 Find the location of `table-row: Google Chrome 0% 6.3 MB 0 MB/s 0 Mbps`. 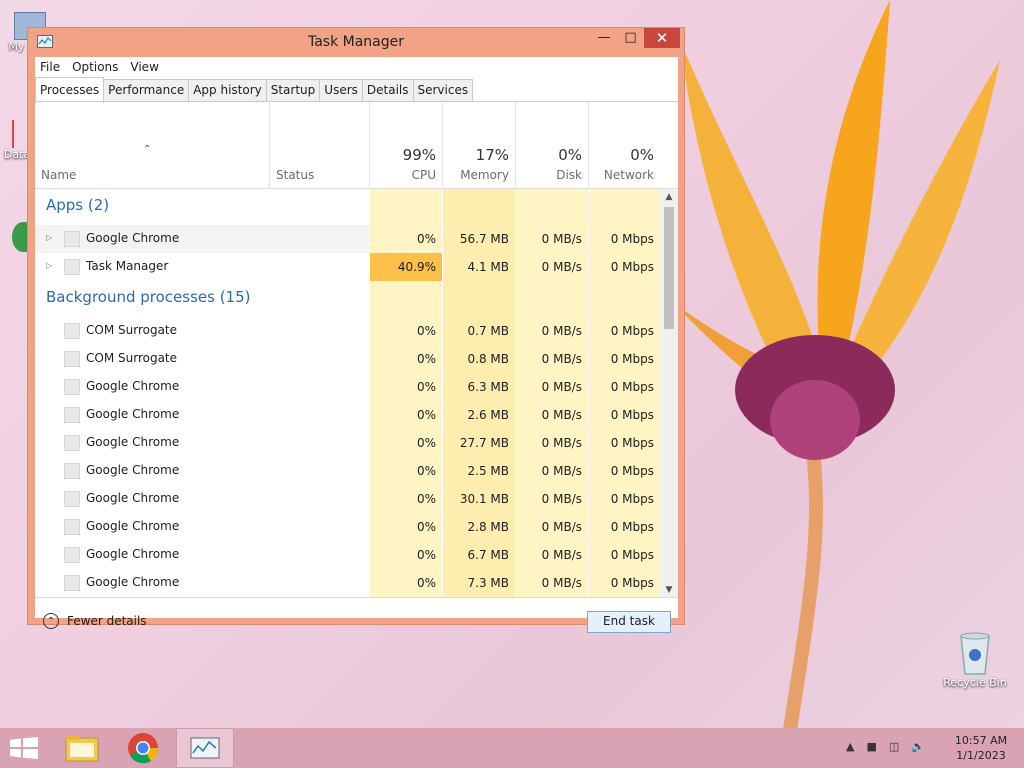

table-row: Google Chrome 0% 6.3 MB 0 MB/s 0 Mbps is located at coordinates (347, 387).